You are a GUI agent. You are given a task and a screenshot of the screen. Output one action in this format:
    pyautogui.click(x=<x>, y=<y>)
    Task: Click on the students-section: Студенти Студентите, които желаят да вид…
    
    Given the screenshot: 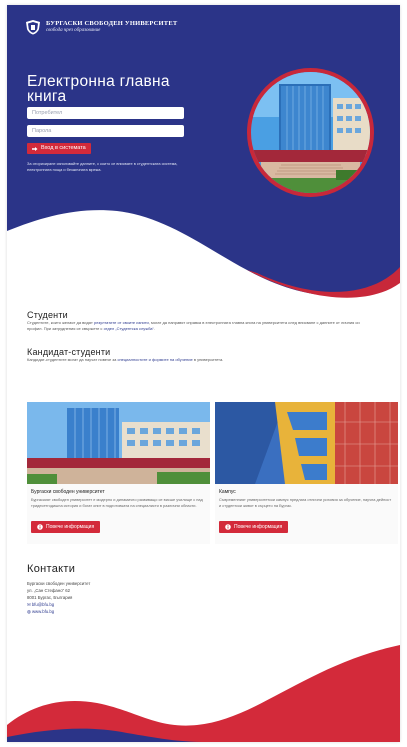 What is the action you would take?
    pyautogui.click(x=194, y=321)
    